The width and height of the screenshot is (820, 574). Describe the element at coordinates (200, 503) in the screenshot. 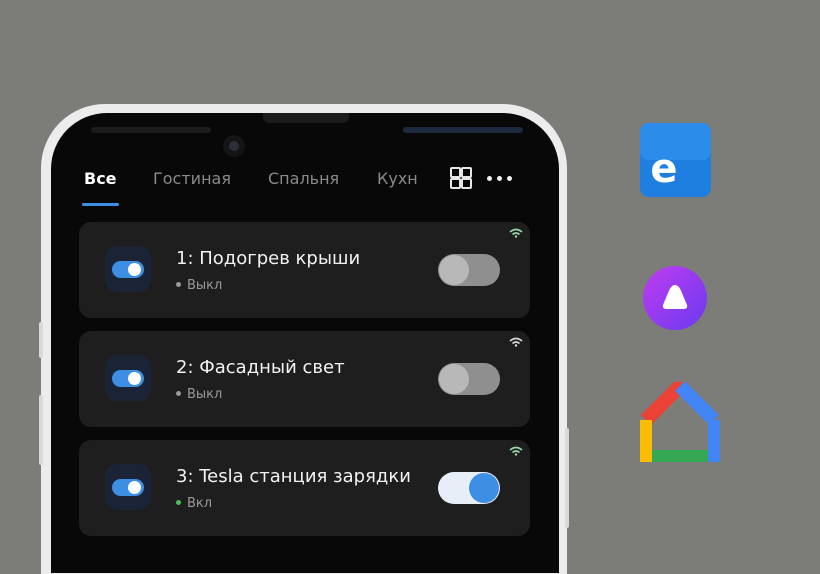

I see `device-status-text: Вкл` at that location.